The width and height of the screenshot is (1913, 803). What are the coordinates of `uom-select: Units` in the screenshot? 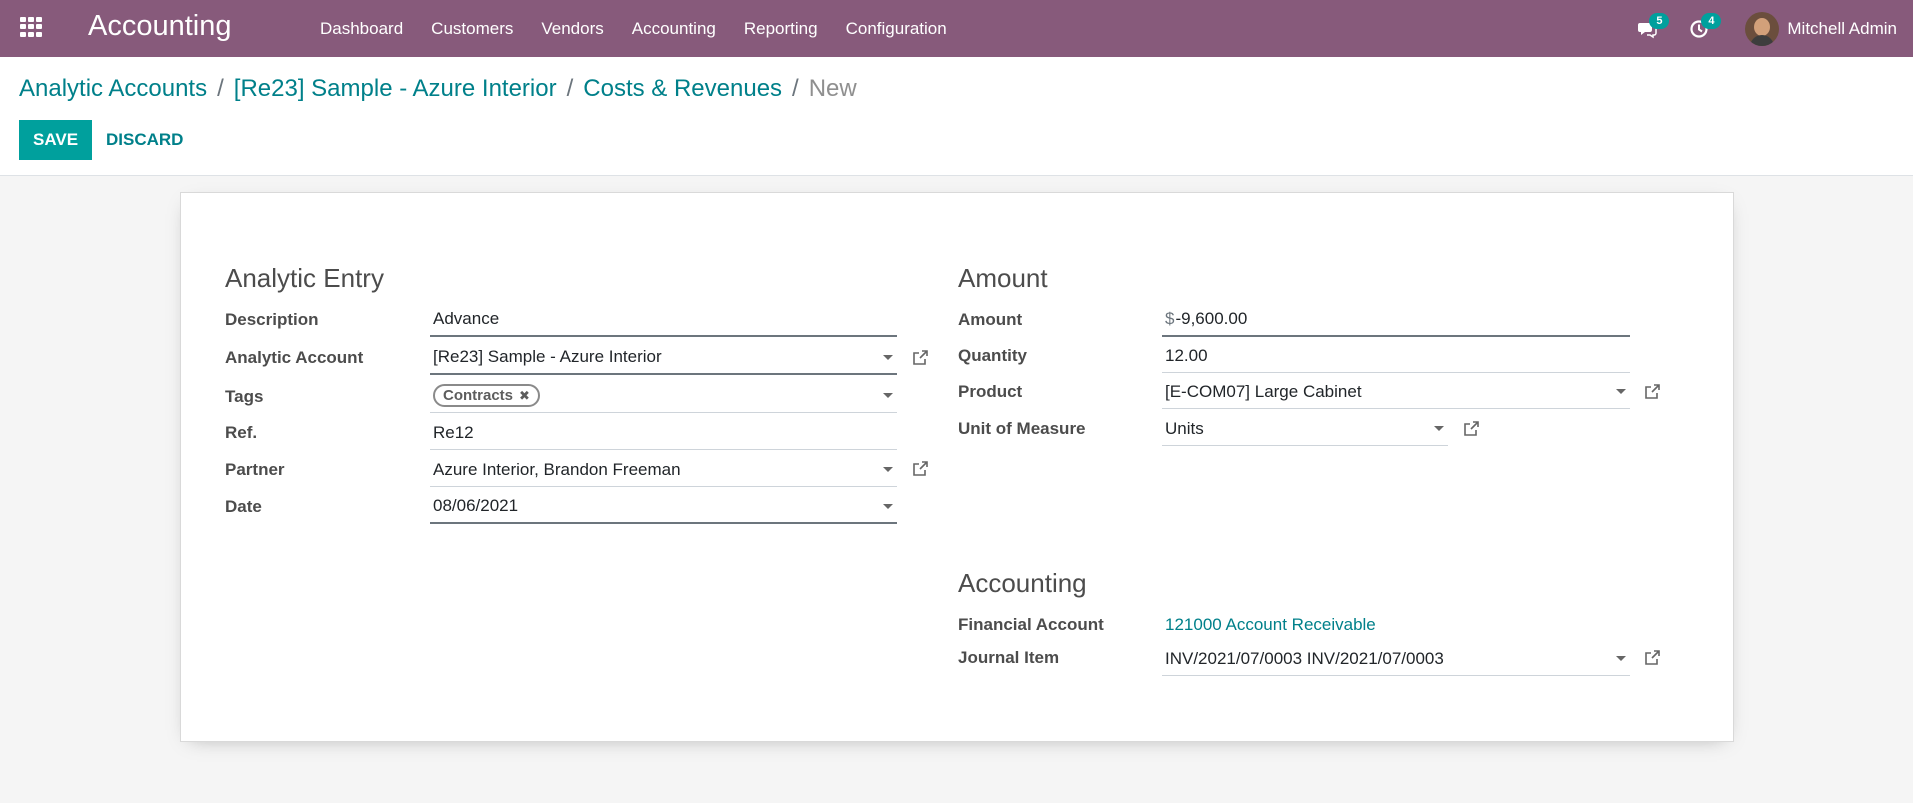 It's located at (1305, 429).